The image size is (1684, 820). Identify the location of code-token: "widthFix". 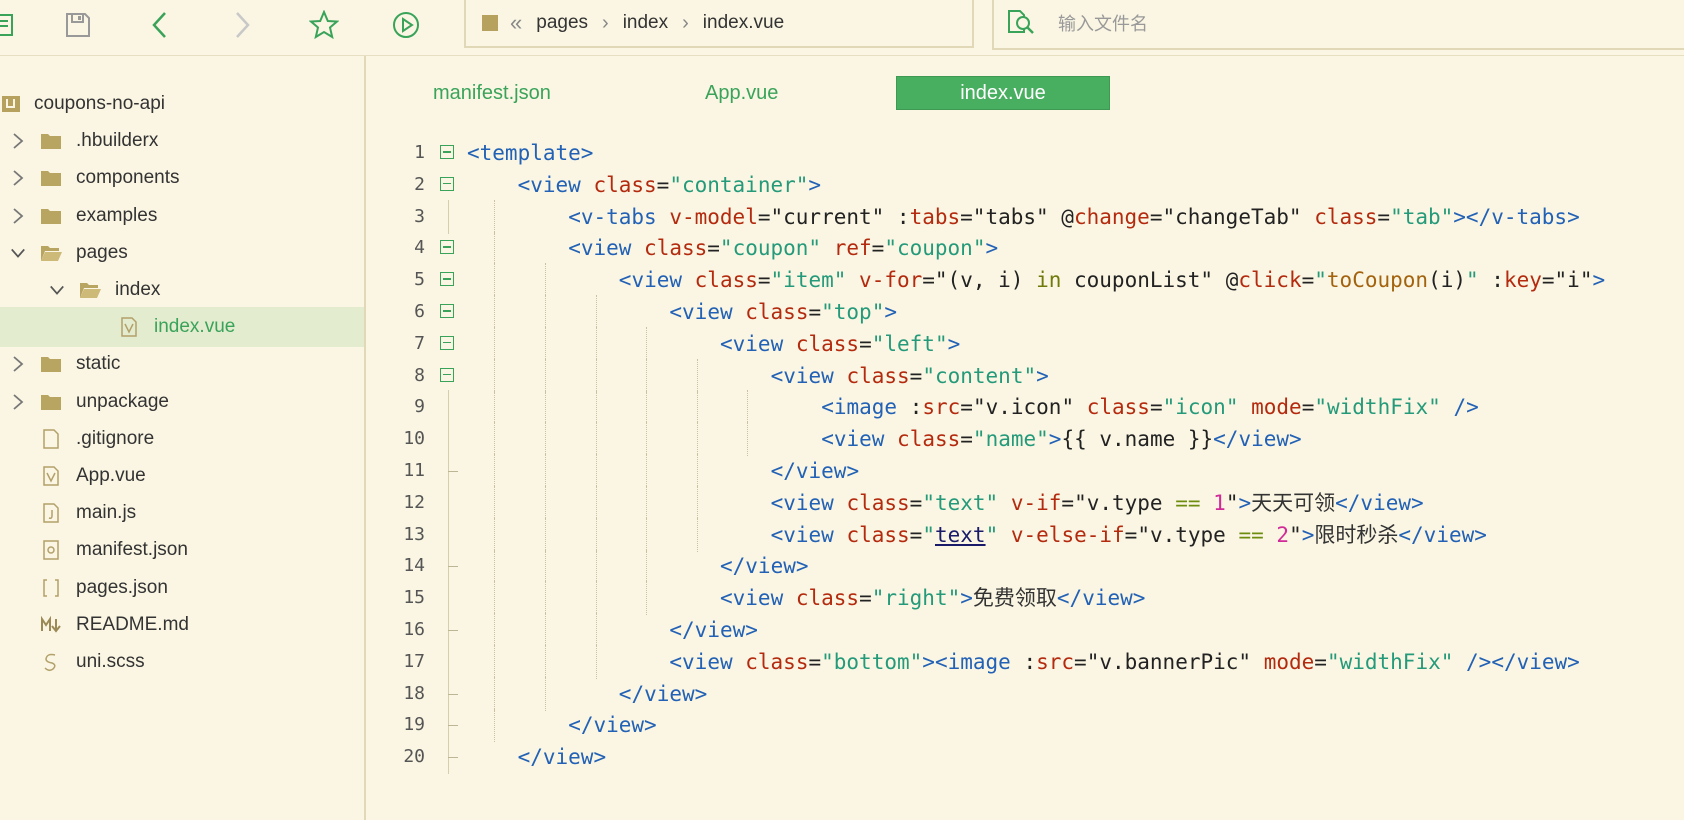
(1390, 661).